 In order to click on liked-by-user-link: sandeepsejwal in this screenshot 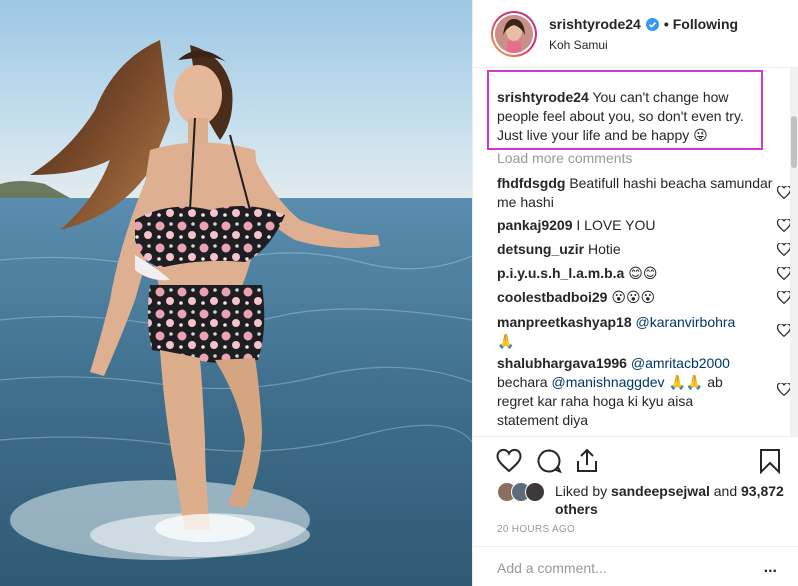, I will do `click(660, 491)`.